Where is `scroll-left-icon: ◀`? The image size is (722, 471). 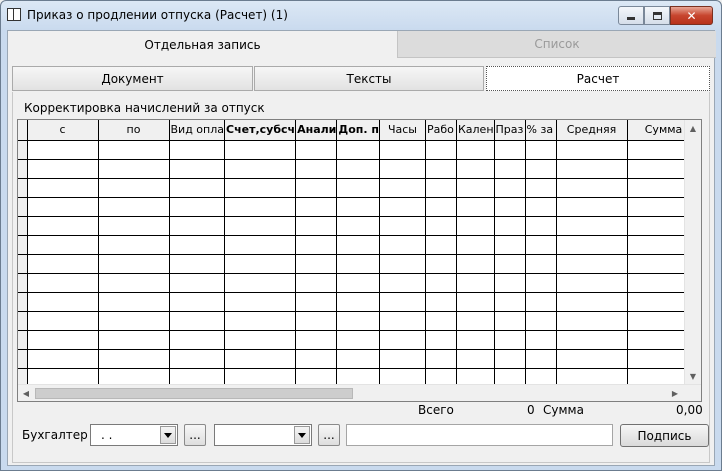
scroll-left-icon: ◀ is located at coordinates (26, 393).